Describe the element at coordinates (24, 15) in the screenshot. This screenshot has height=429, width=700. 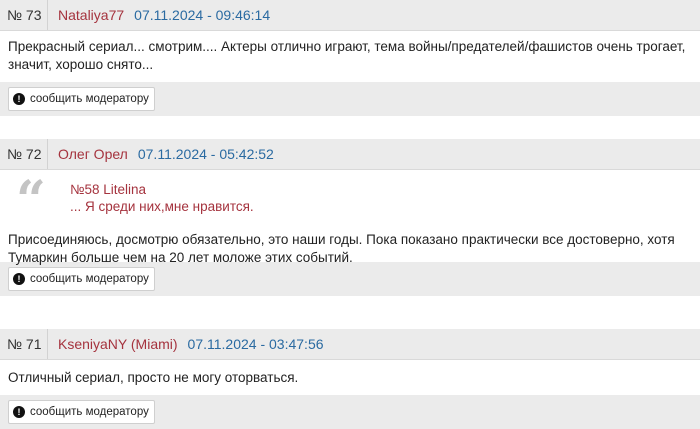
I see `comment-number: № 73` at that location.